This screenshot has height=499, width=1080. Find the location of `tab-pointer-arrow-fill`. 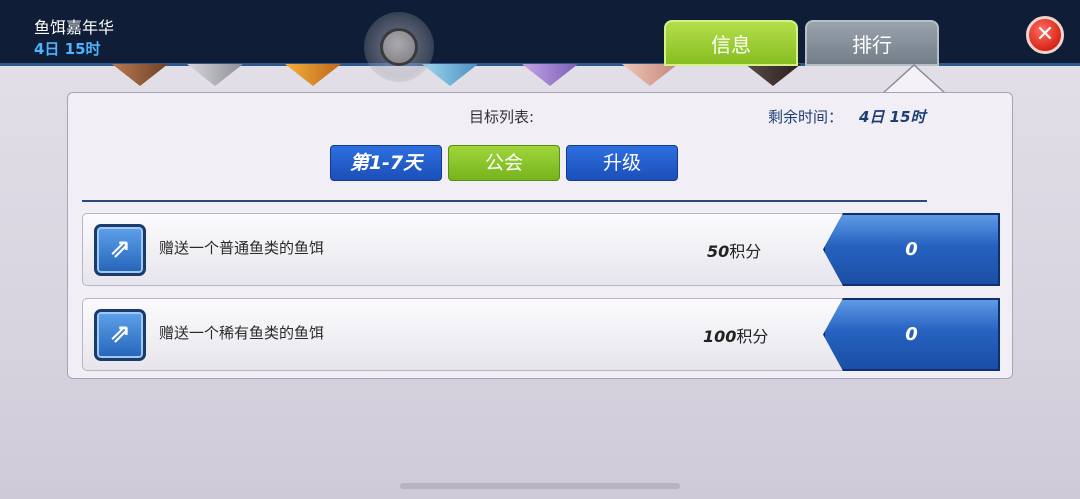

tab-pointer-arrow-fill is located at coordinates (914, 80).